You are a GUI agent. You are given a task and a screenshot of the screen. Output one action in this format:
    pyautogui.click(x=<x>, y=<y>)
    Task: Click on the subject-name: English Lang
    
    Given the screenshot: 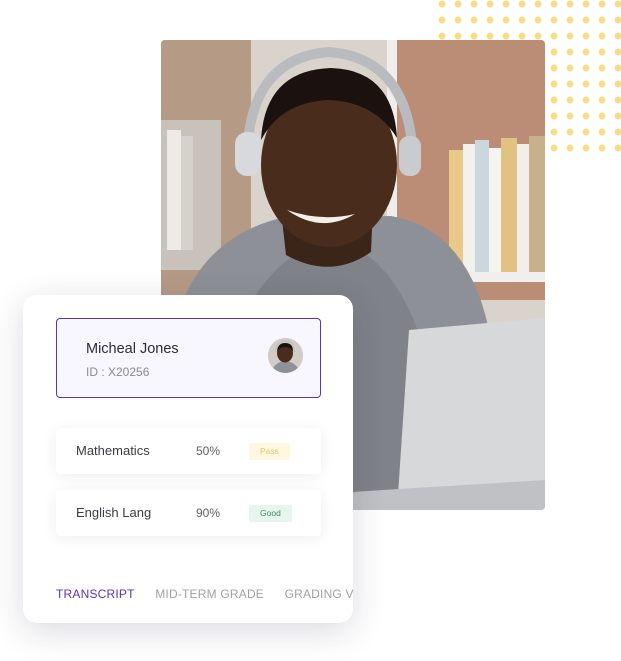 What is the action you would take?
    pyautogui.click(x=114, y=512)
    